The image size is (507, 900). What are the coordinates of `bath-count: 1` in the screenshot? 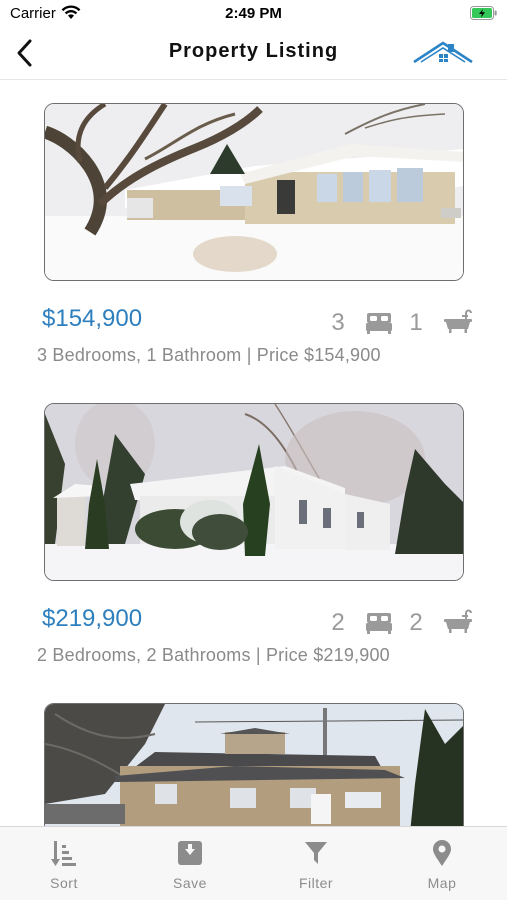 It's located at (416, 322).